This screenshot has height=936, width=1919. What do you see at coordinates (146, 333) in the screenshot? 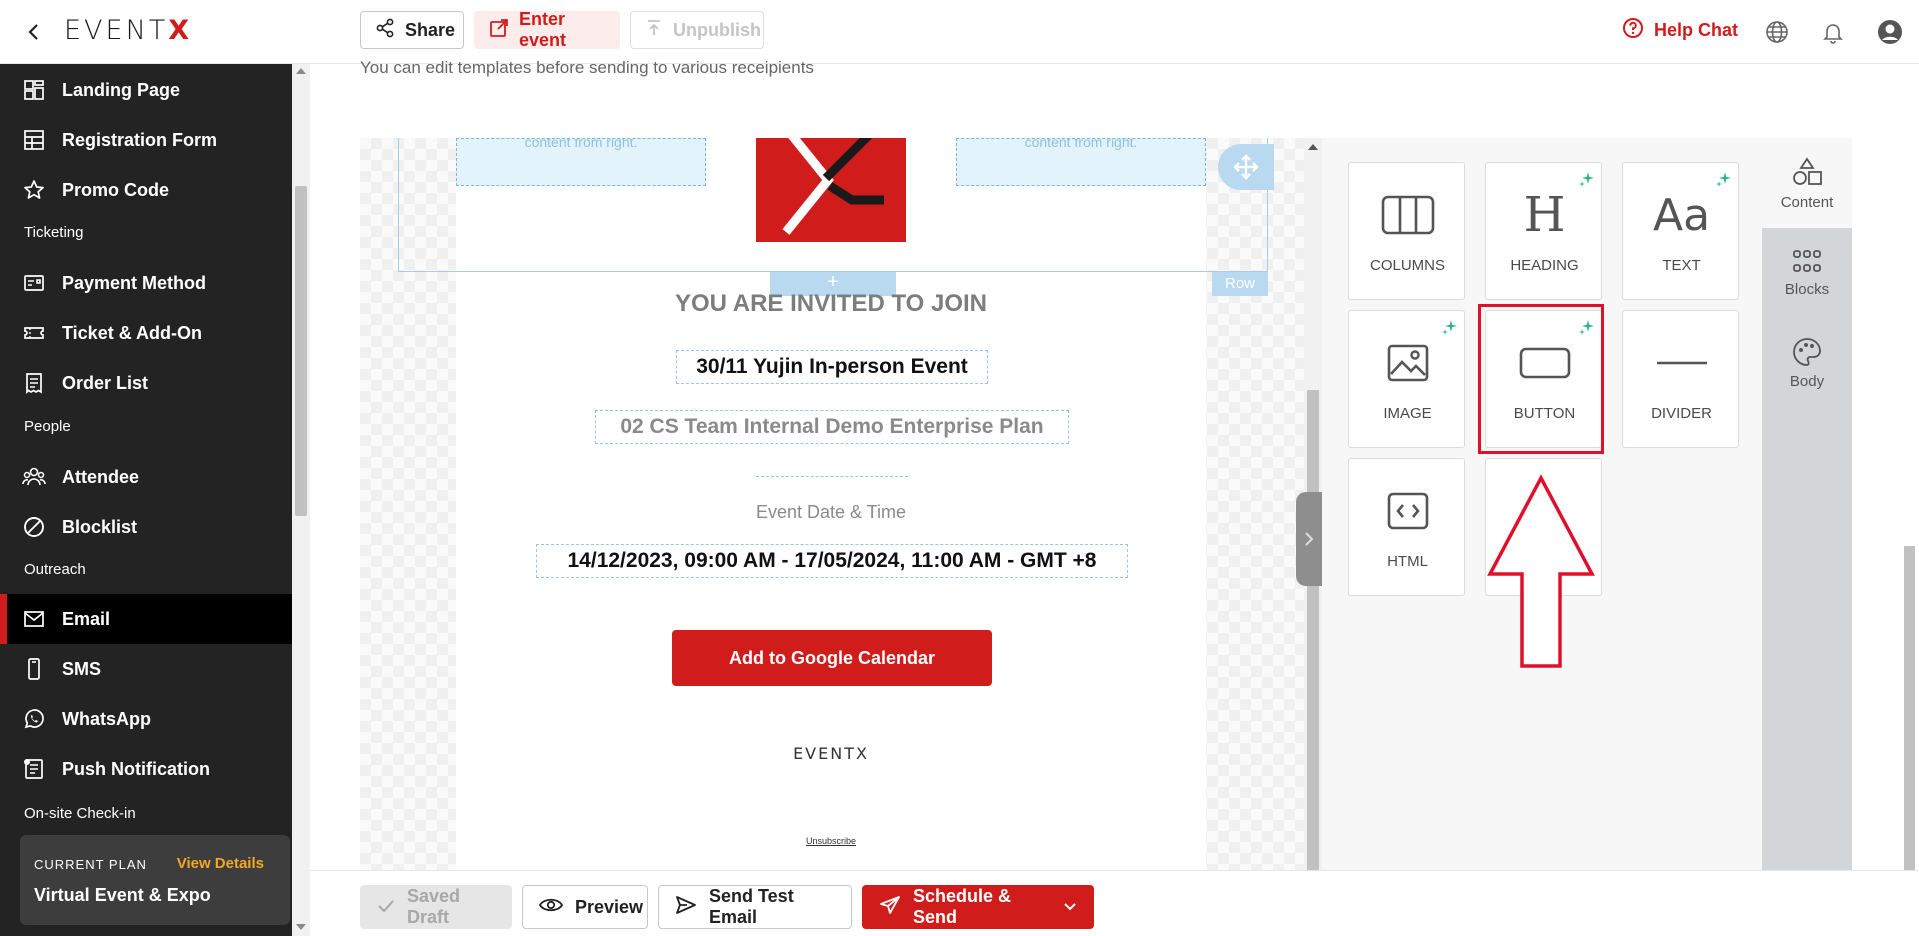
I see `sidebar-item-ticket-addon: Ticket & Add-On` at bounding box center [146, 333].